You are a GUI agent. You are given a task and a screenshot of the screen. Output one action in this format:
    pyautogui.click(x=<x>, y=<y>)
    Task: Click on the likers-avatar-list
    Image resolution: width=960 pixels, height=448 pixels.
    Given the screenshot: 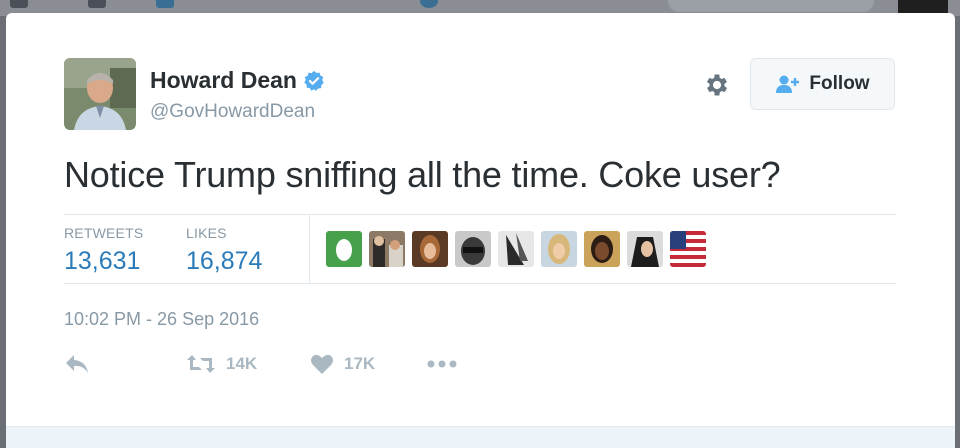 What is the action you would take?
    pyautogui.click(x=519, y=249)
    